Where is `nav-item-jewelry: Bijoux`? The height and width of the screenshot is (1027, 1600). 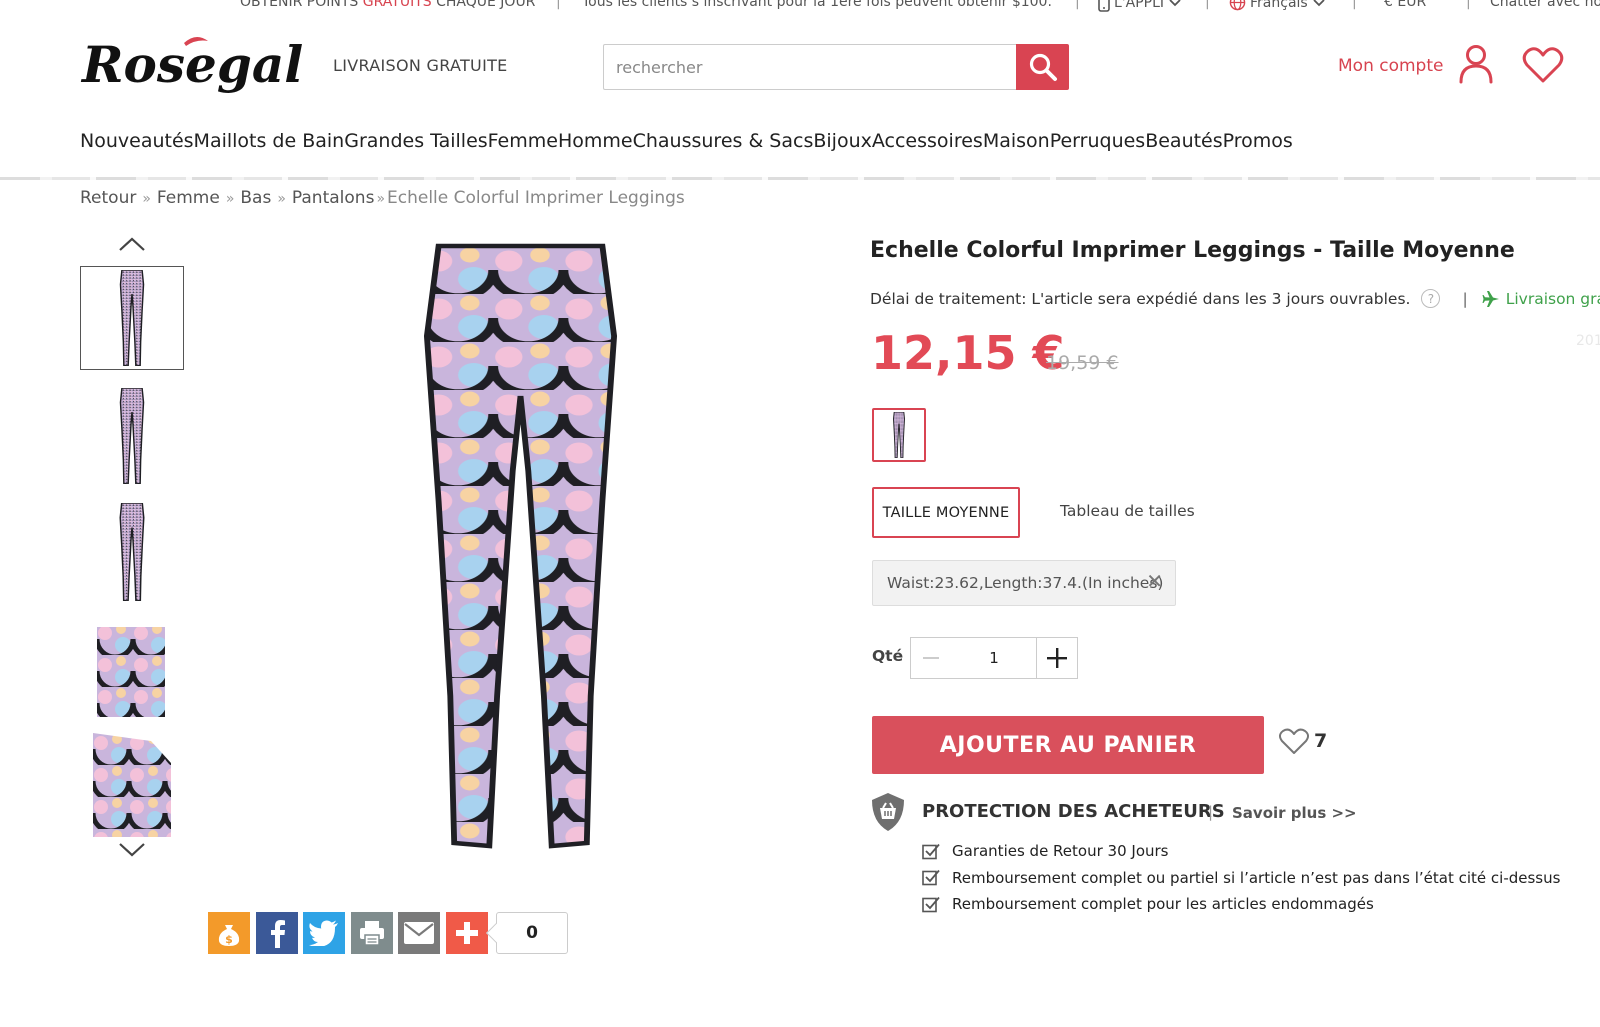 nav-item-jewelry: Bijoux is located at coordinates (842, 141).